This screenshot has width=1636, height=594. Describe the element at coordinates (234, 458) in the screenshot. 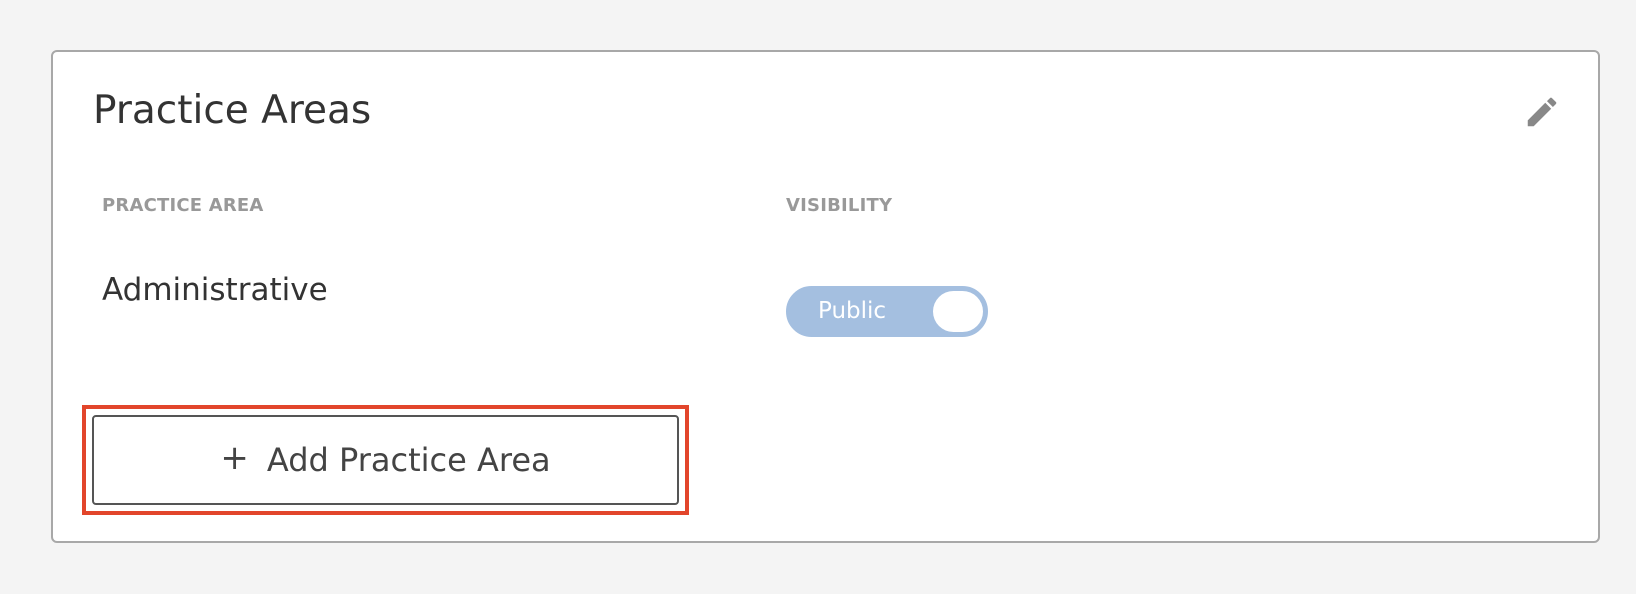

I see `plus-icon: +` at that location.